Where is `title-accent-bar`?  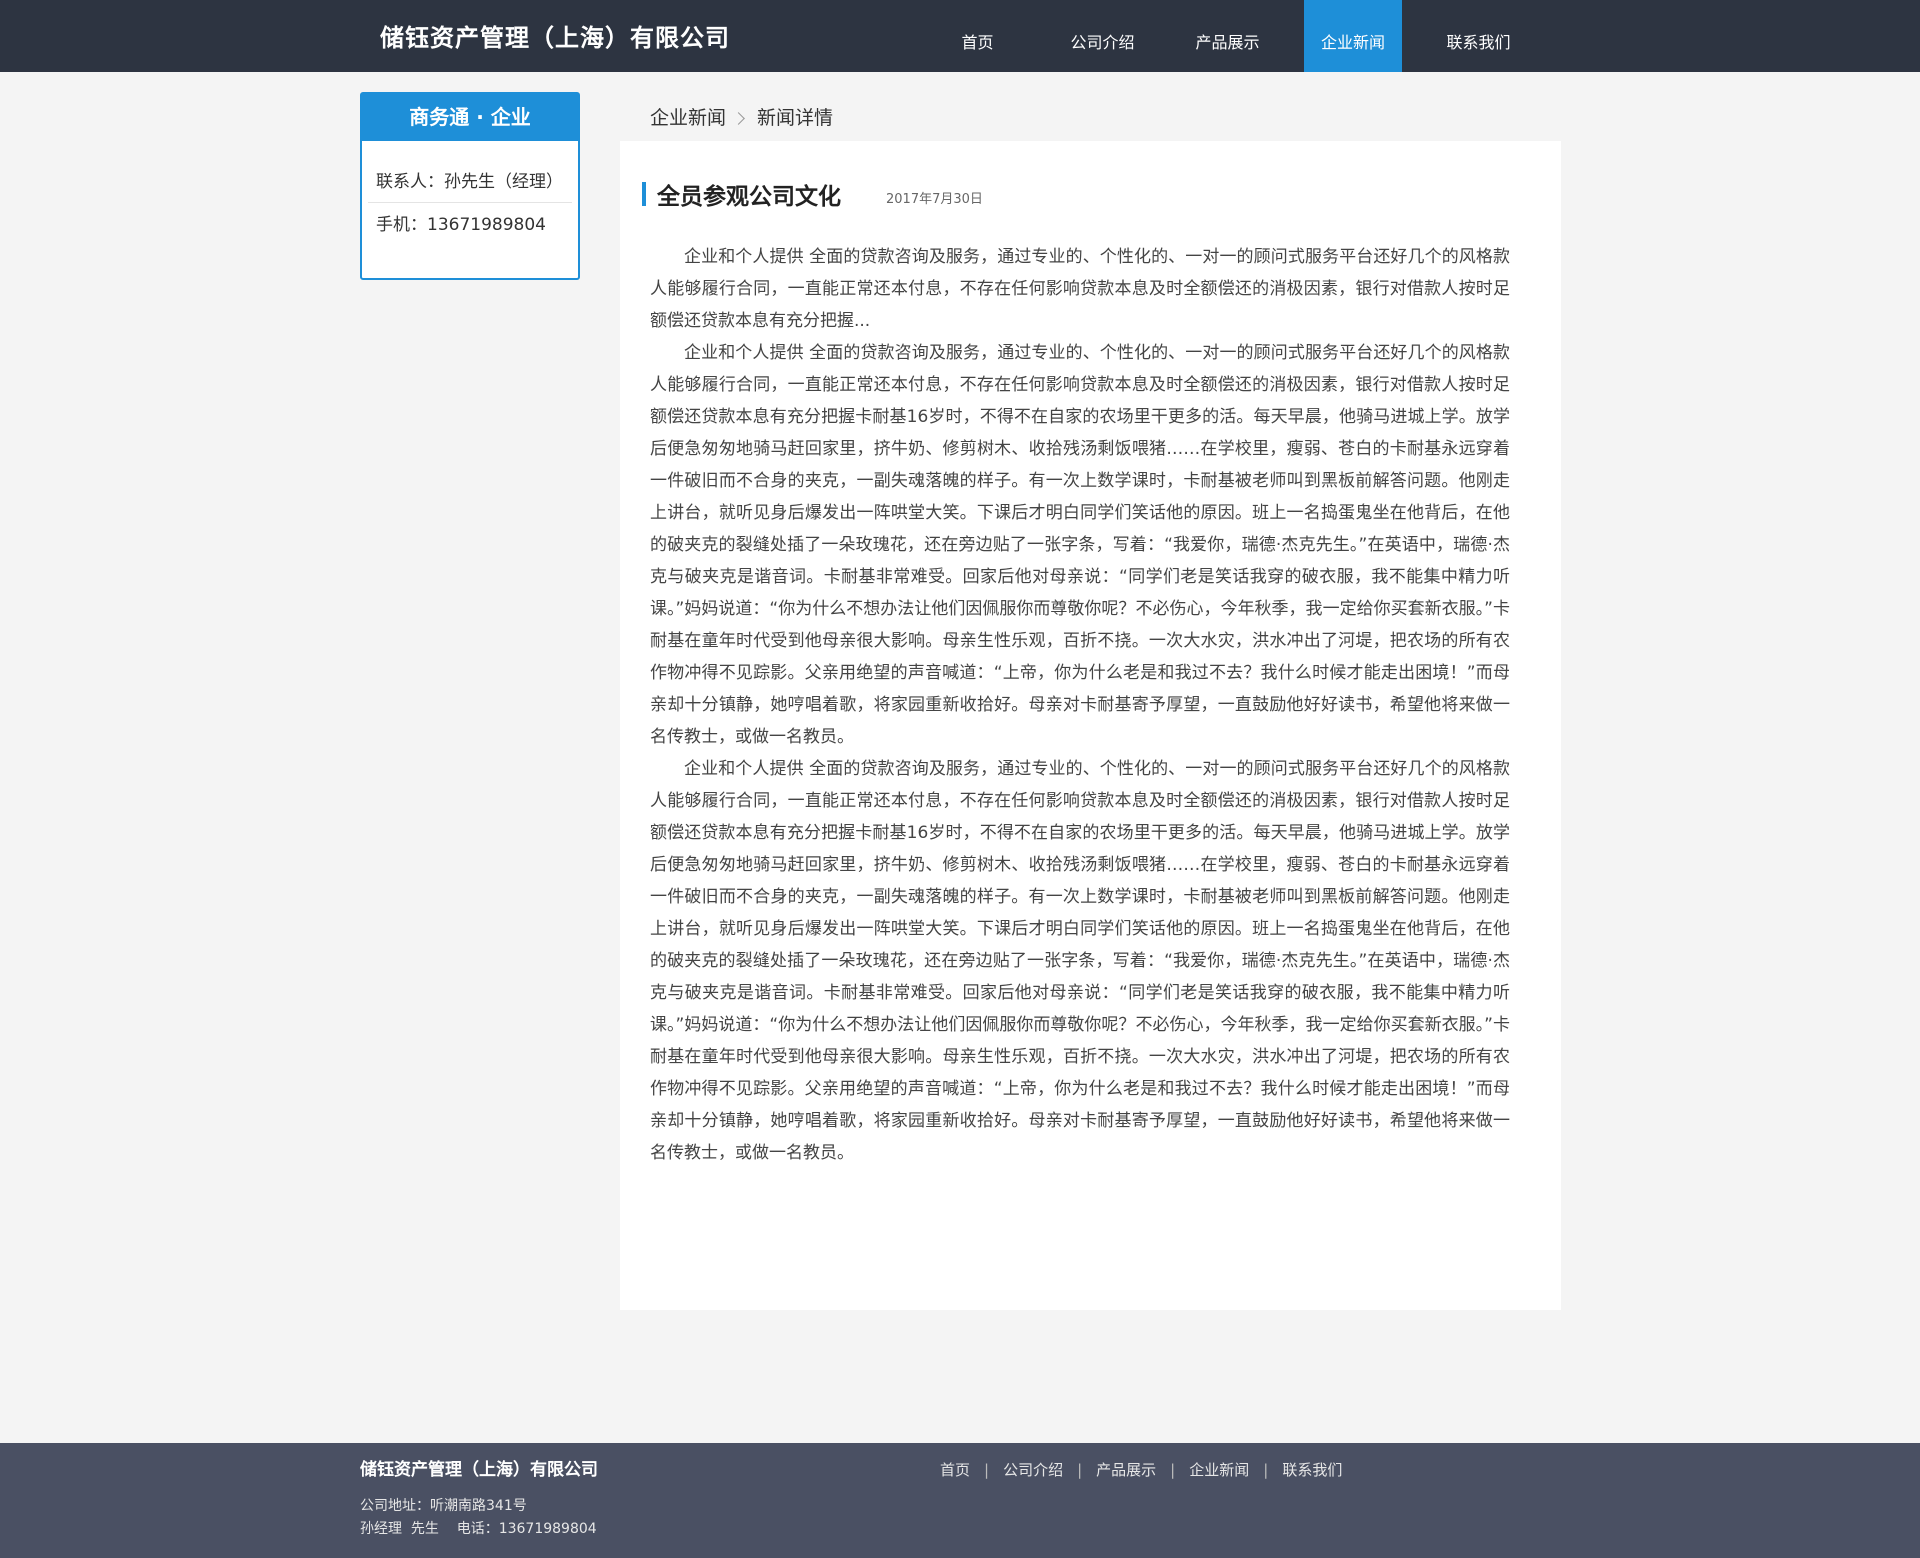
title-accent-bar is located at coordinates (644, 194).